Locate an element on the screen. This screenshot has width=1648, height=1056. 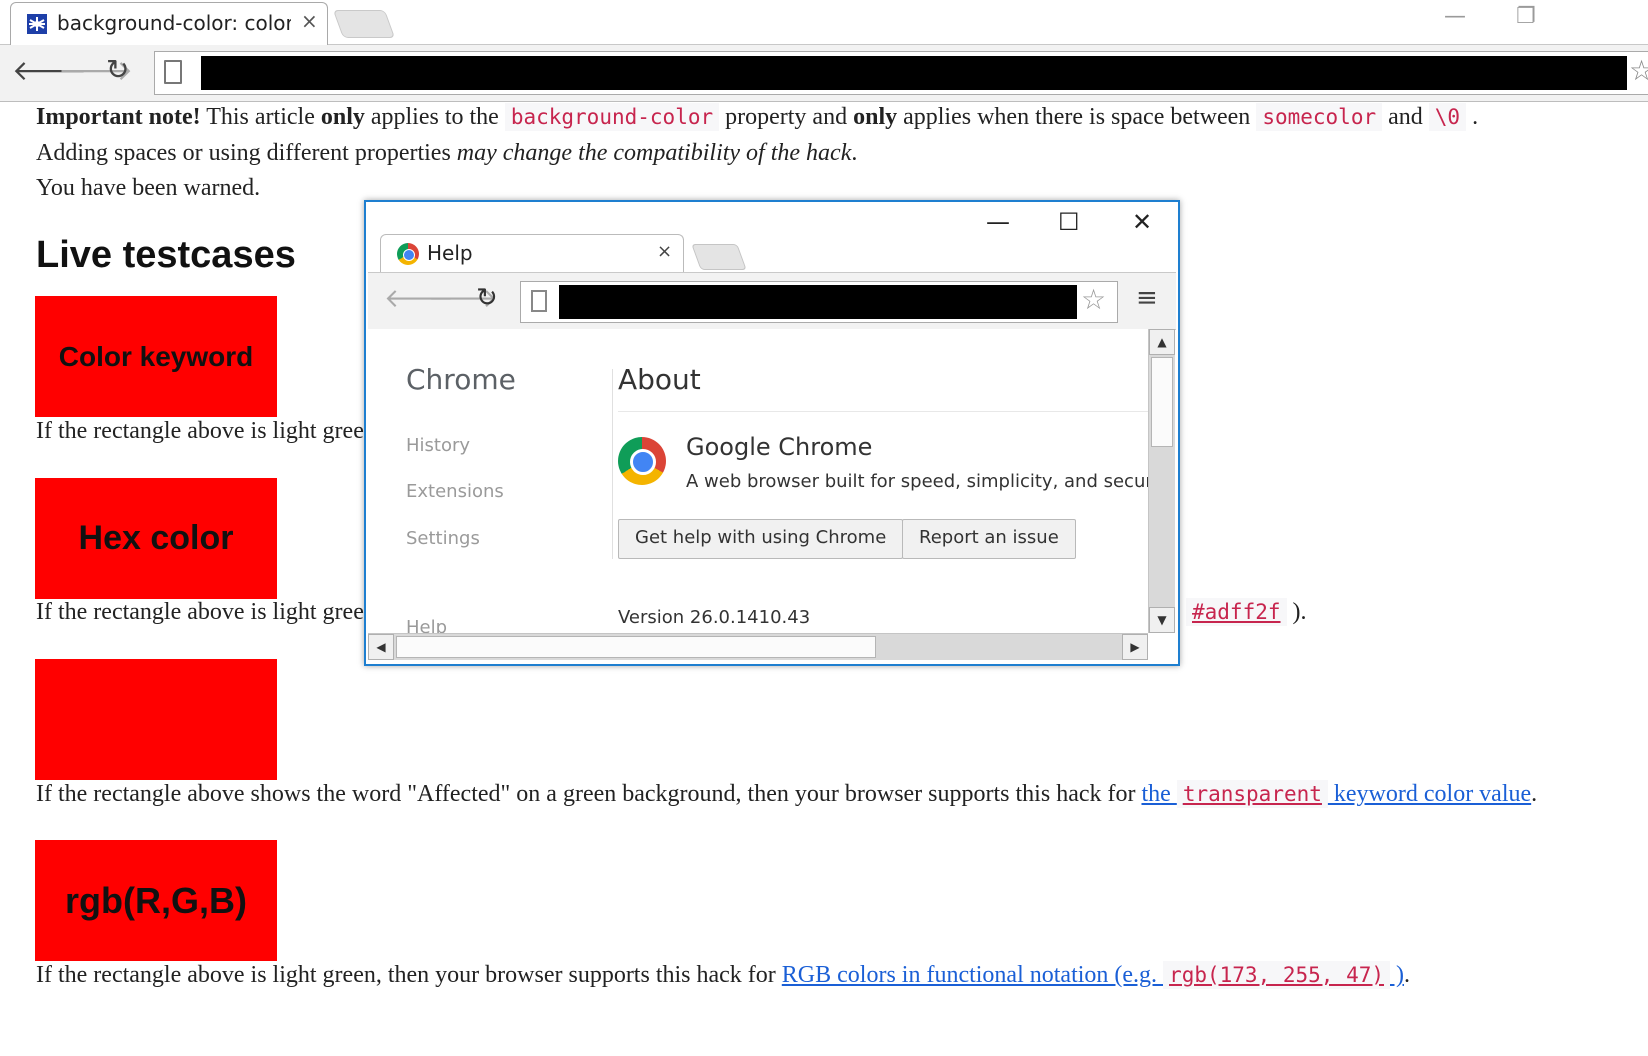
horizontal-scrollbar: ◀ ▶ is located at coordinates (758, 646).